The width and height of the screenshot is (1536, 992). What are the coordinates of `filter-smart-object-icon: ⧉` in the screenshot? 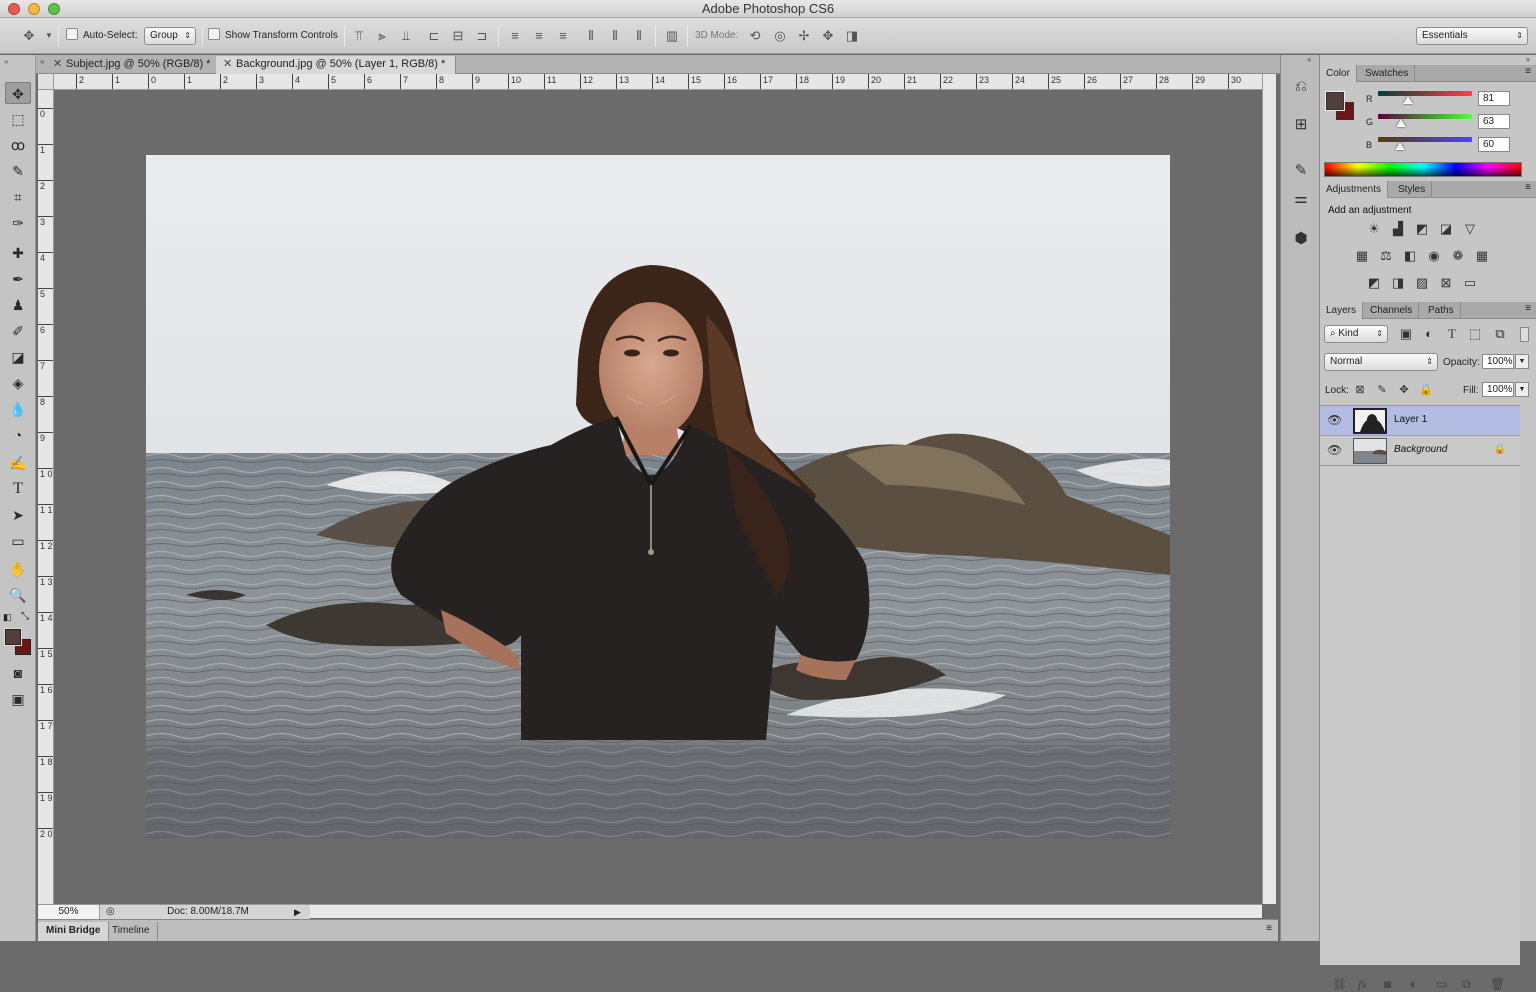 It's located at (1500, 334).